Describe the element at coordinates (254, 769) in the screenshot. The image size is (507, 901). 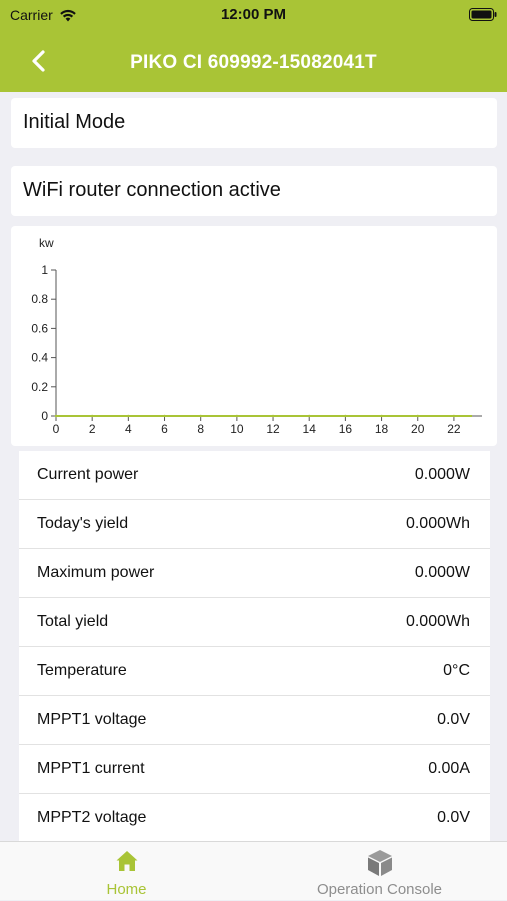
I see `metric-row: MPPT1 current 0.00A` at that location.